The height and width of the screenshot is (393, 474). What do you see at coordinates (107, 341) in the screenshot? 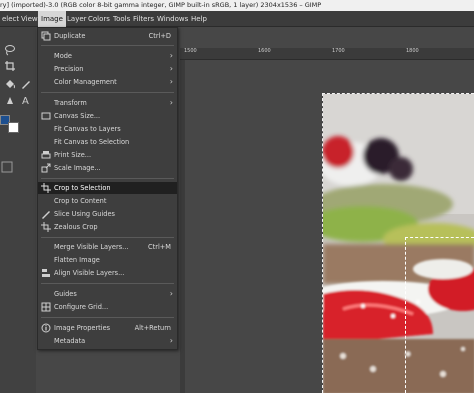
I see `menu-item-metadata: Metadata ›` at bounding box center [107, 341].